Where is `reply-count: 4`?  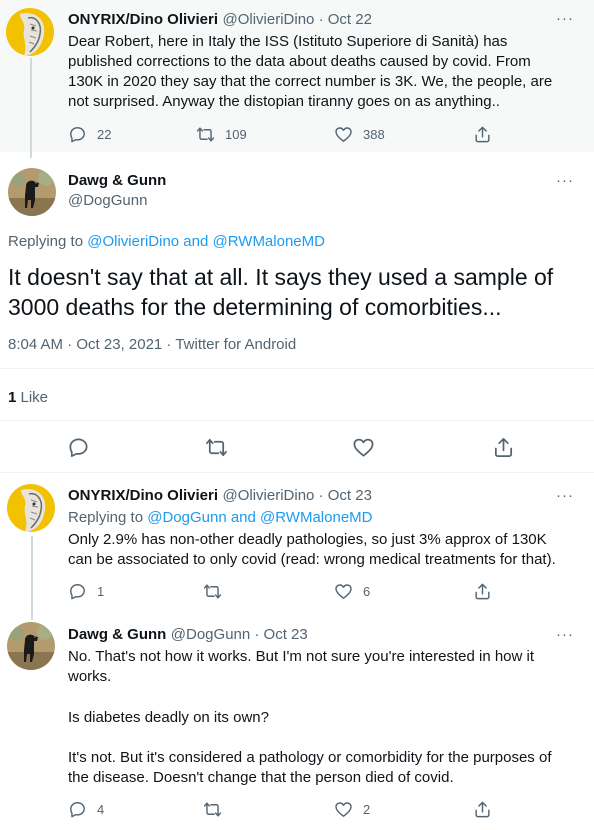
reply-count: 4 is located at coordinates (101, 809).